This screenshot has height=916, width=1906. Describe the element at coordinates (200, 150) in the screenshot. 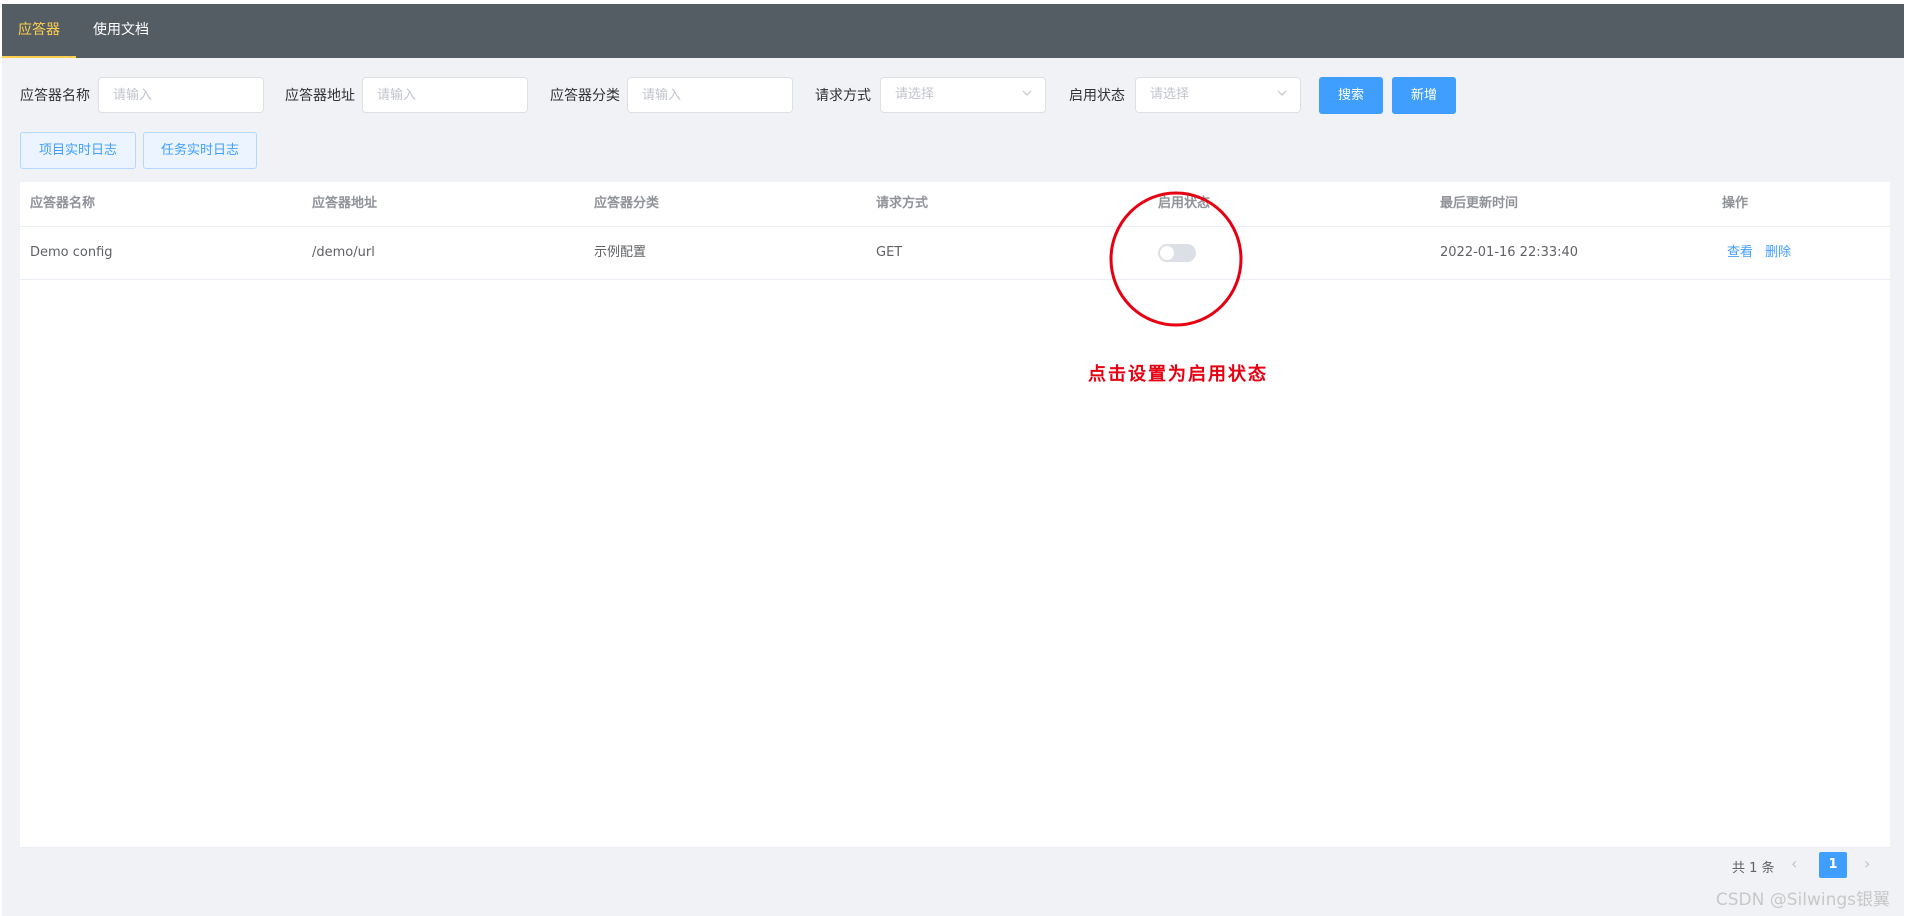

I see `task-log-button: 任务实时日志` at that location.